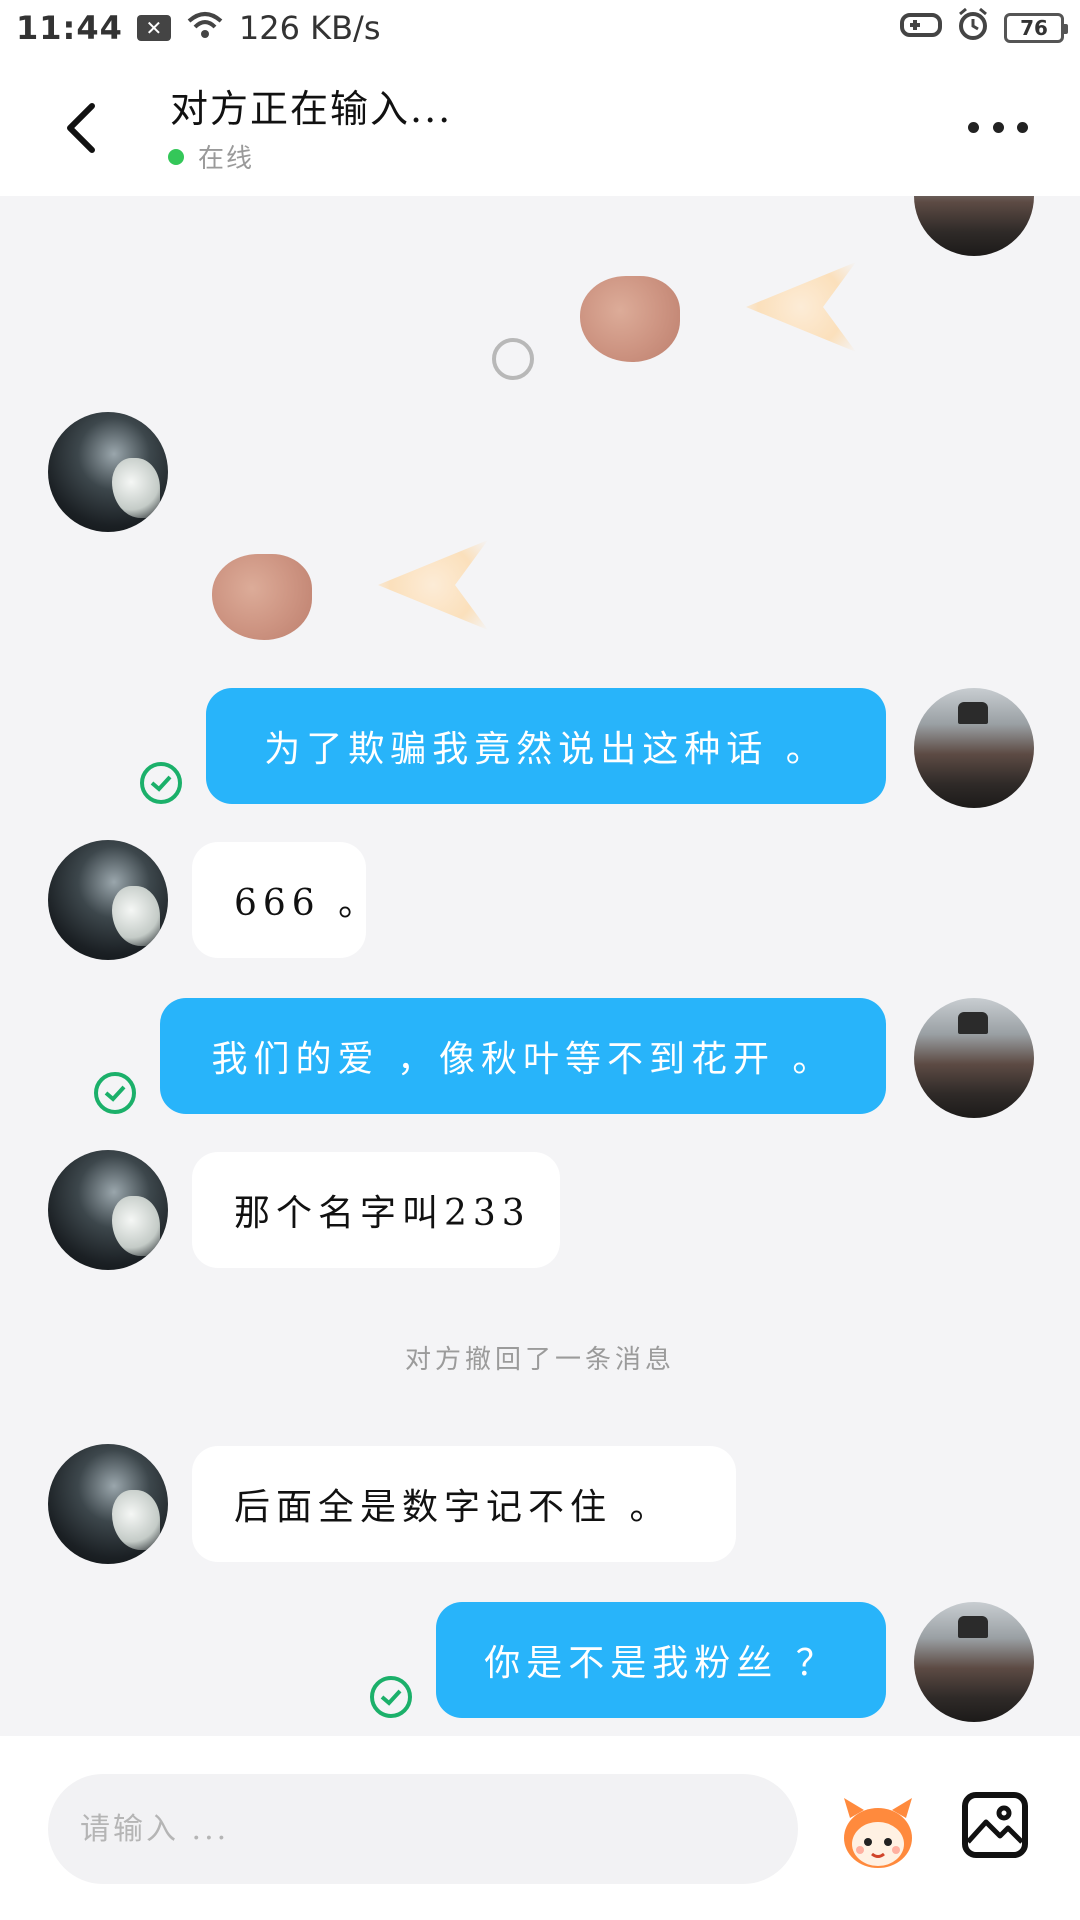 This screenshot has width=1080, height=1920. Describe the element at coordinates (540, 28) in the screenshot. I see `status-bar: 11:44 ✕ 126 KB/s 76` at that location.